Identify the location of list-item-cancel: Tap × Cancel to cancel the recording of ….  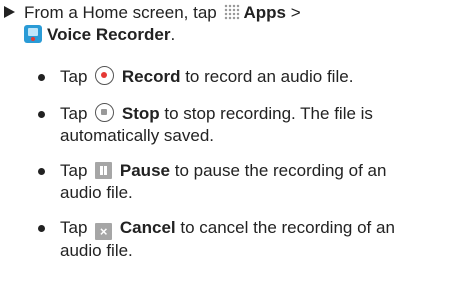
(253, 239).